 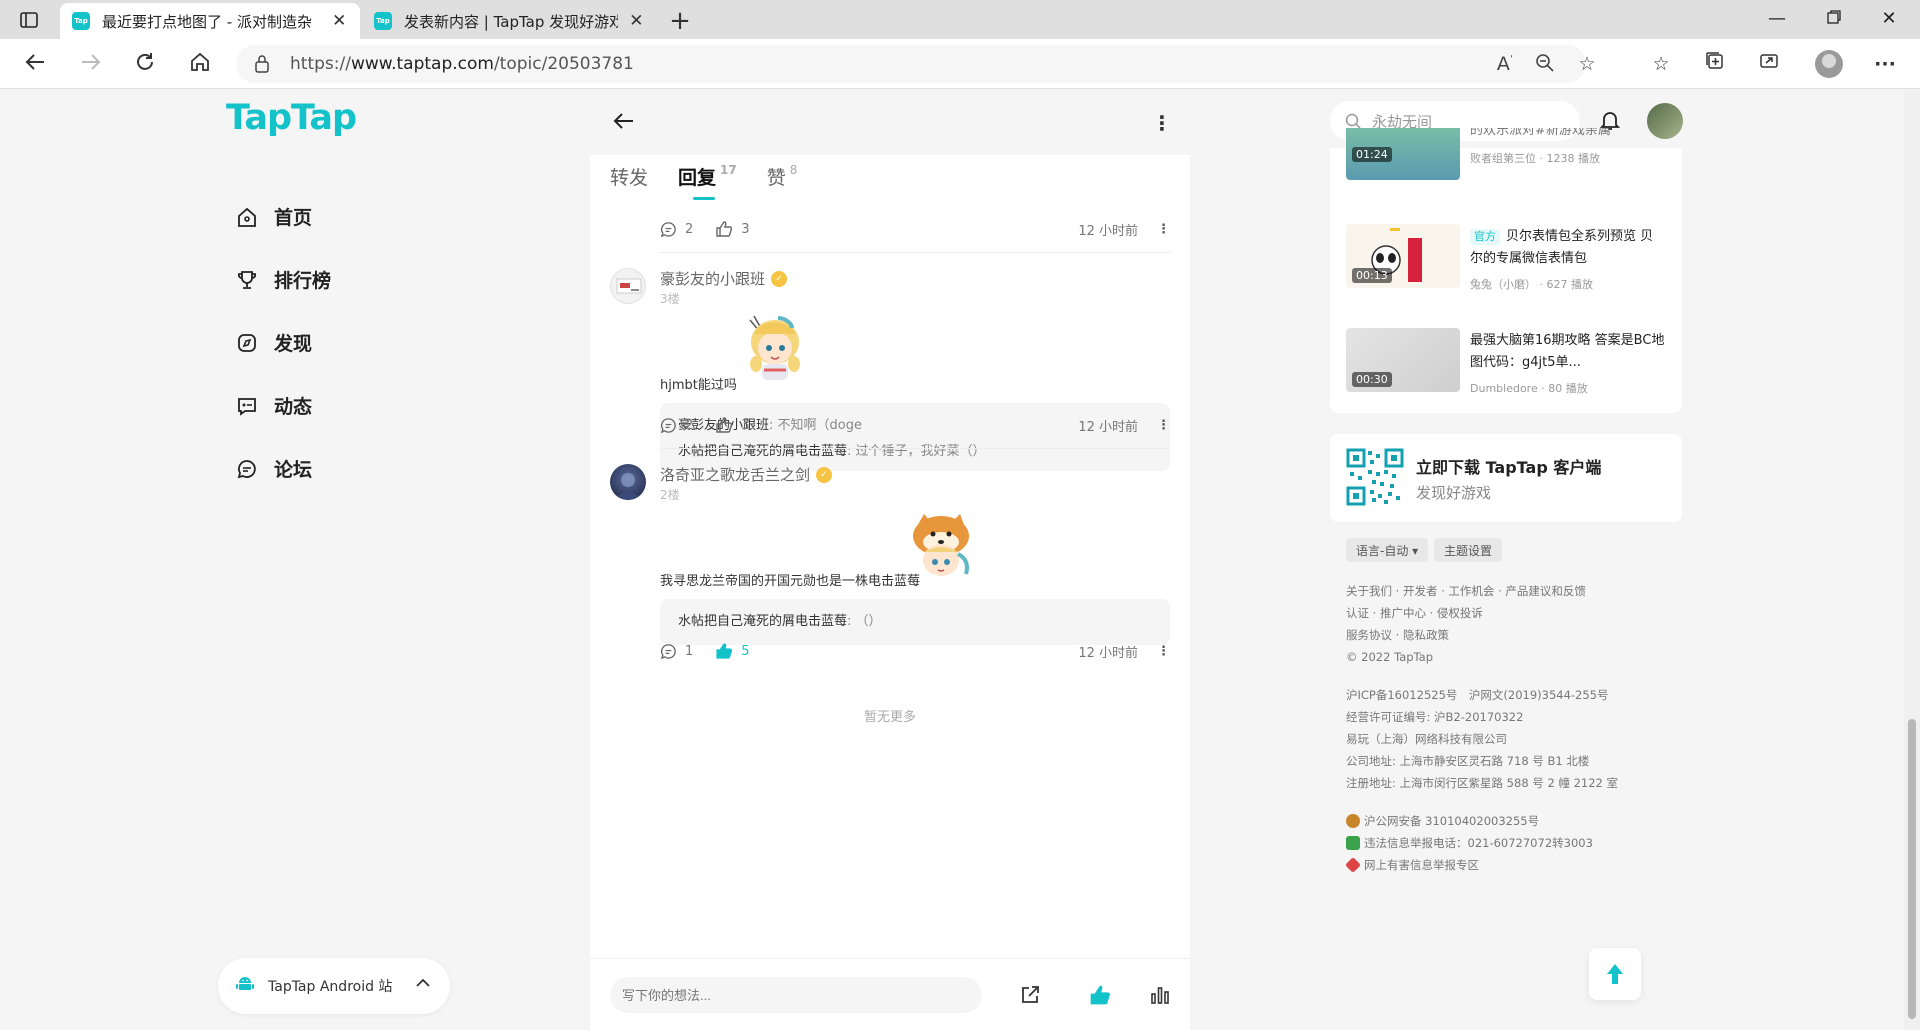 I want to click on comment-button: 1, so click(x=676, y=651).